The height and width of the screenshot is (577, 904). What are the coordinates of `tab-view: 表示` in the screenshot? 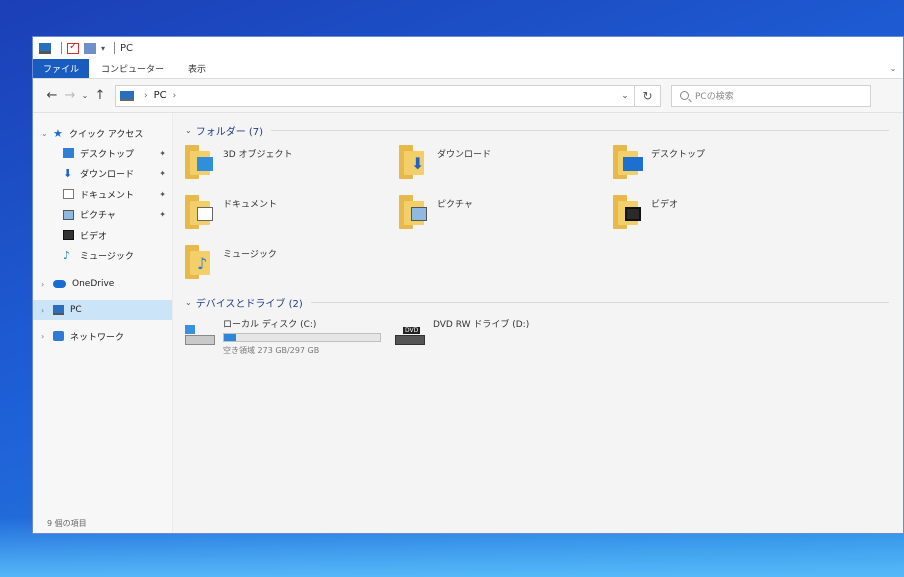 It's located at (197, 68).